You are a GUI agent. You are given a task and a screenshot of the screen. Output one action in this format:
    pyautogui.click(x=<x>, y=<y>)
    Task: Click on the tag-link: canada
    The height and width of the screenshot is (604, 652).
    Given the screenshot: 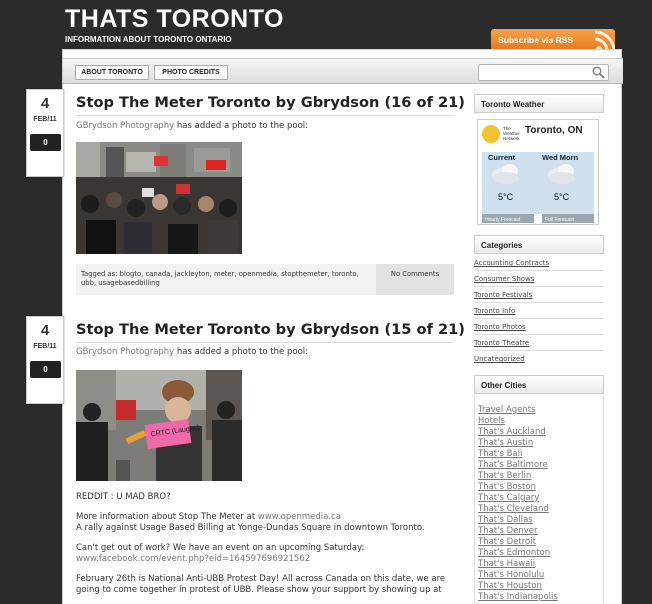 What is the action you would take?
    pyautogui.click(x=157, y=274)
    